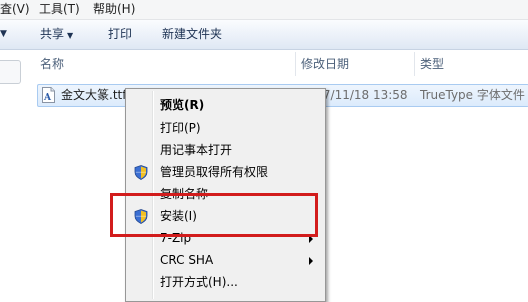 The image size is (528, 302). Describe the element at coordinates (225, 105) in the screenshot. I see `menu-item-preview: 预览(R)` at that location.